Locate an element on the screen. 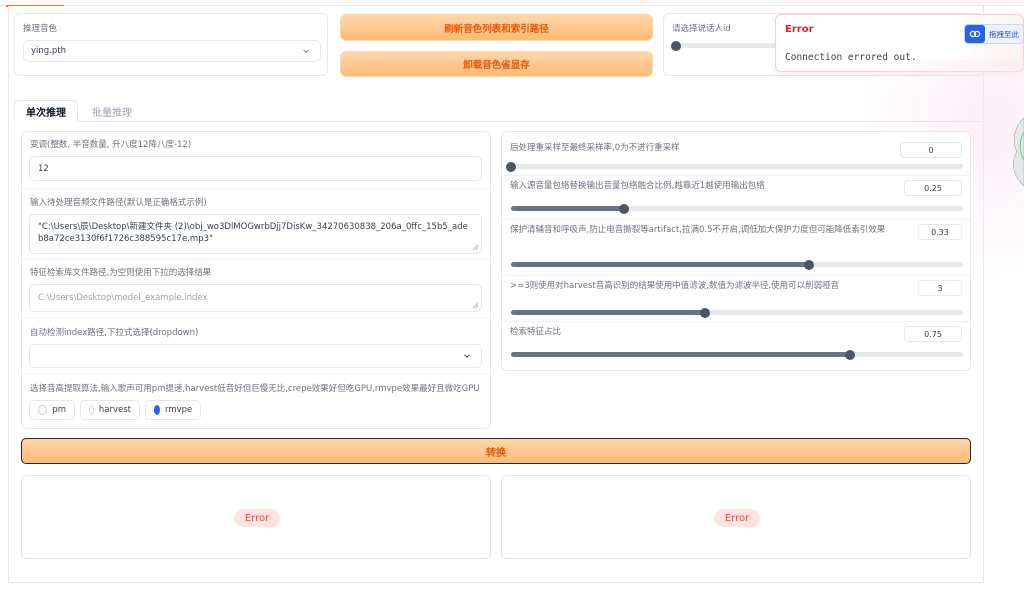  radio-pm: pm is located at coordinates (52, 410).